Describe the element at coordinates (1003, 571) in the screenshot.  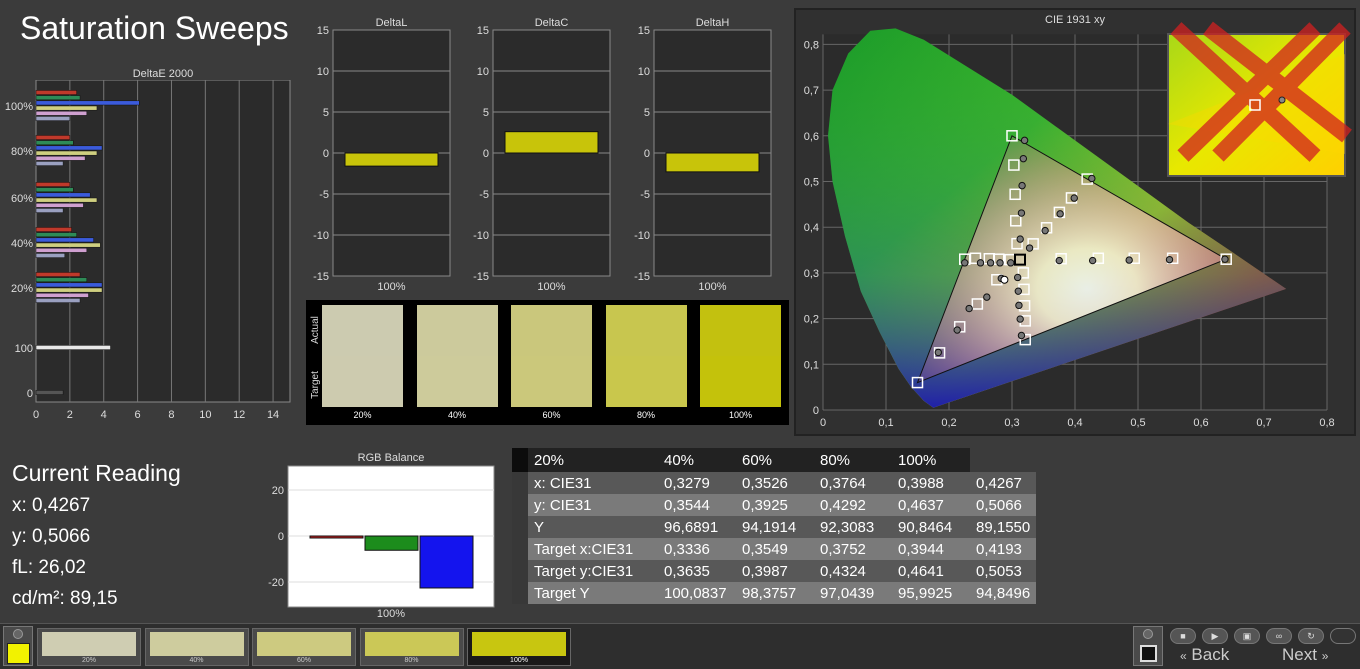
I see `table-cell: 0,5053` at that location.